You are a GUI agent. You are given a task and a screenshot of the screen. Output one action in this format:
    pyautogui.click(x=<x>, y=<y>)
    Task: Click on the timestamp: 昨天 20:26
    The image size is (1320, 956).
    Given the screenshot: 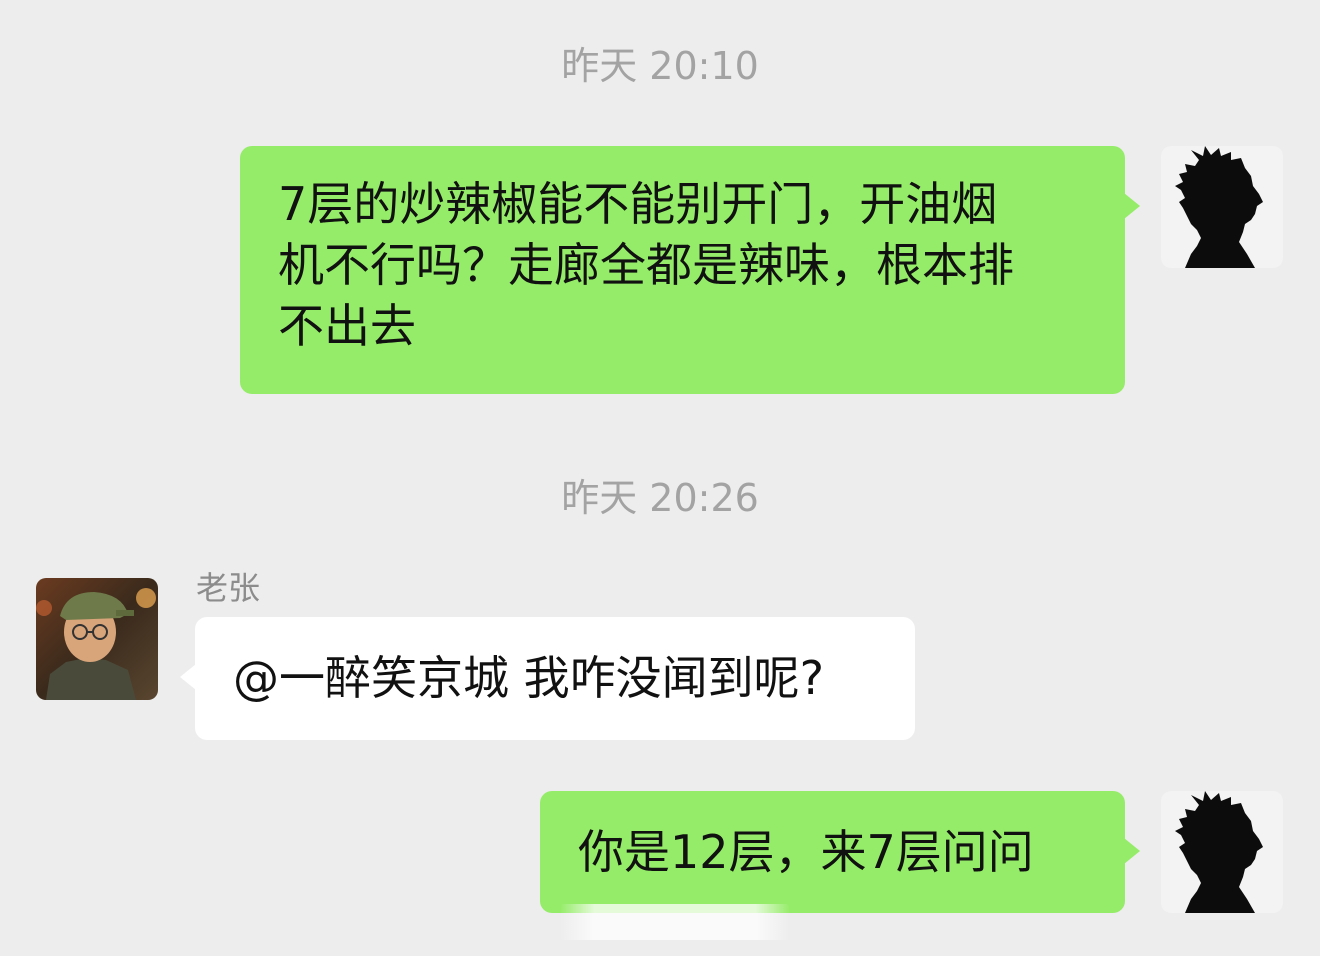 What is the action you would take?
    pyautogui.click(x=660, y=498)
    